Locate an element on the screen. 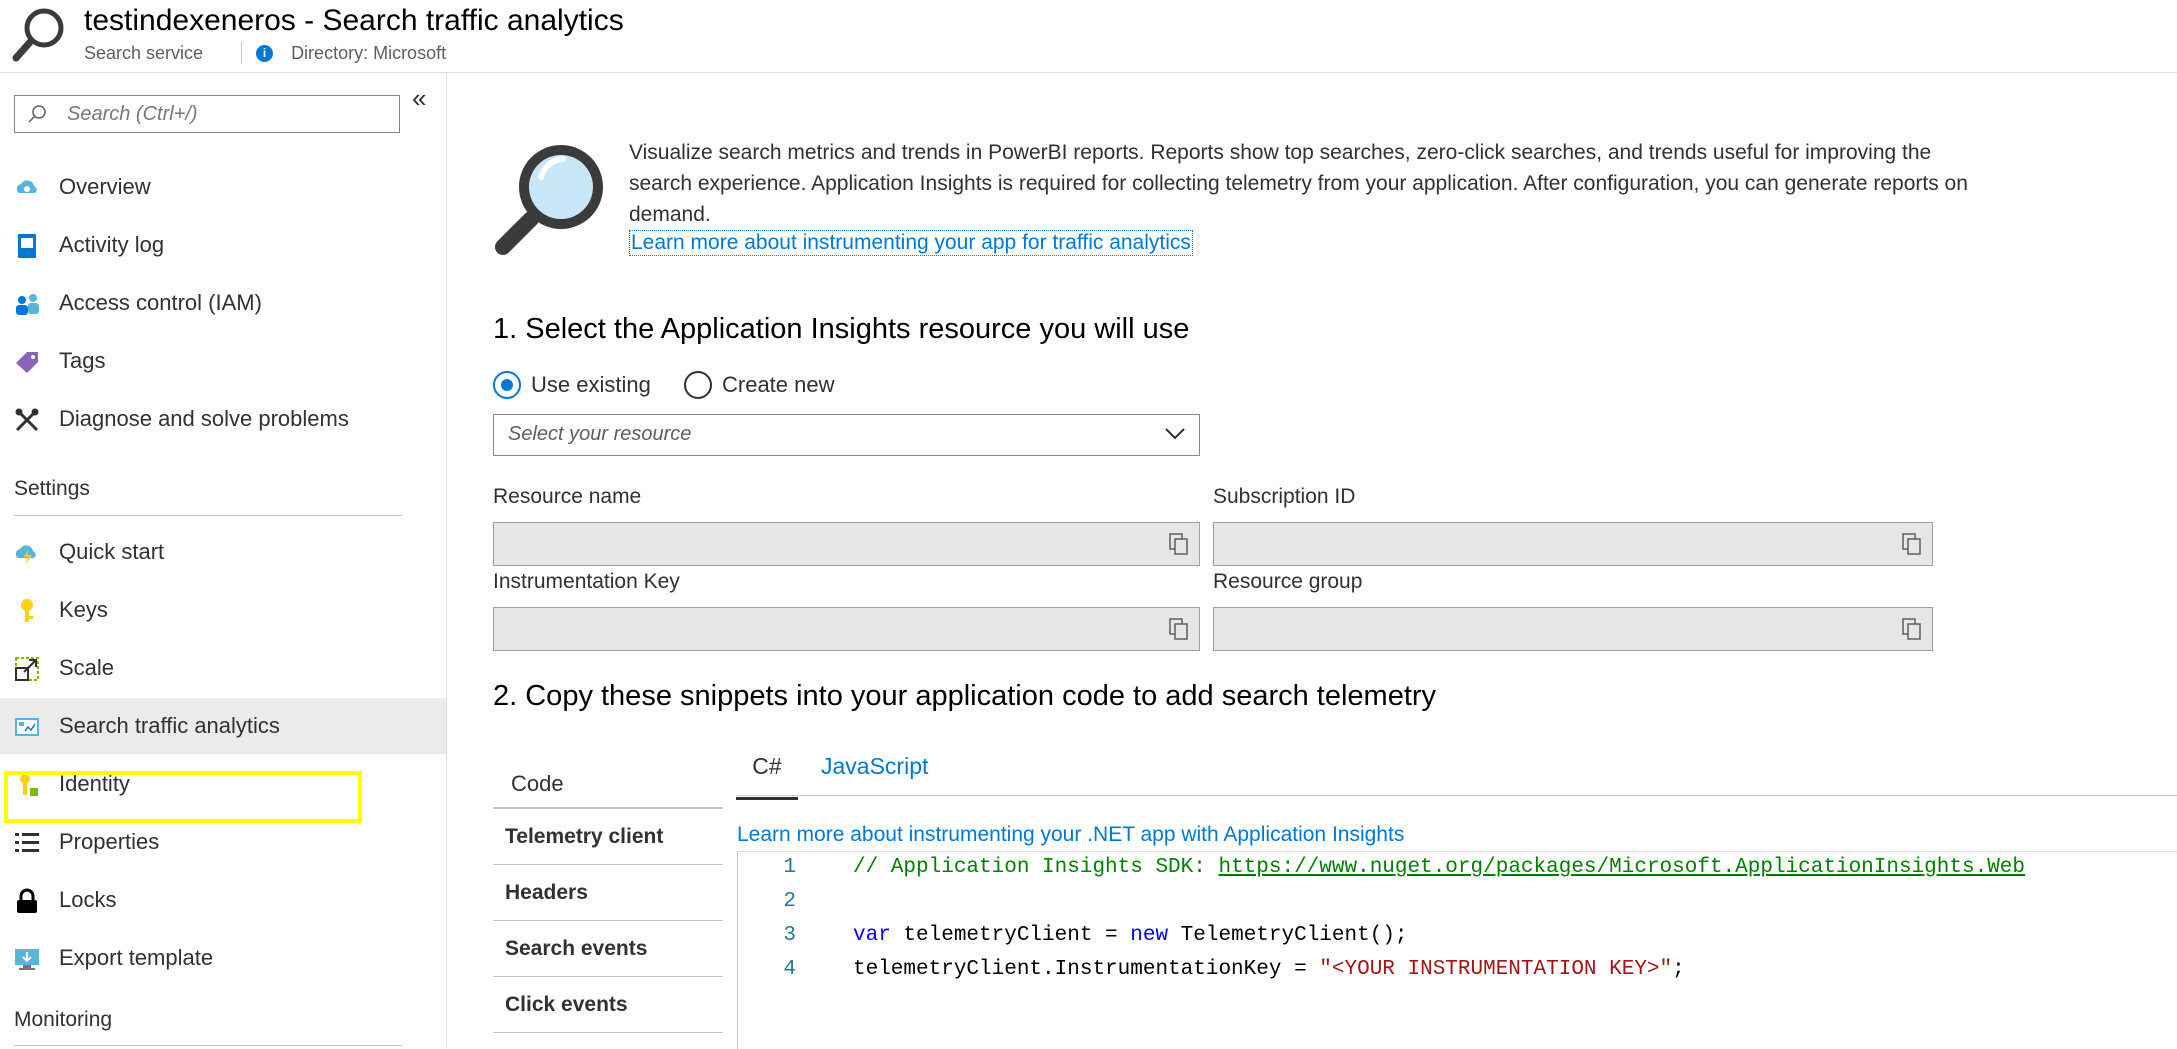 Image resolution: width=2177 pixels, height=1049 pixels. radio-selected-icon is located at coordinates (507, 385).